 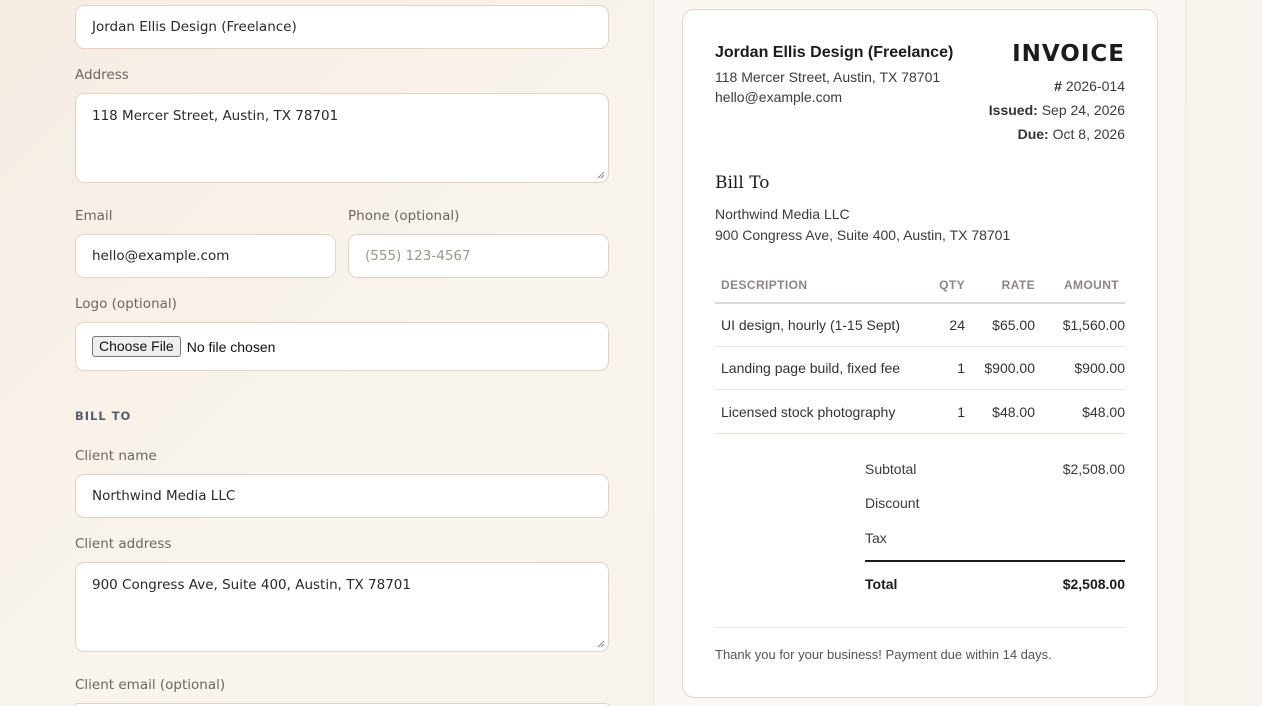 I want to click on invoice-number-value: 2026-014, so click(x=1095, y=86).